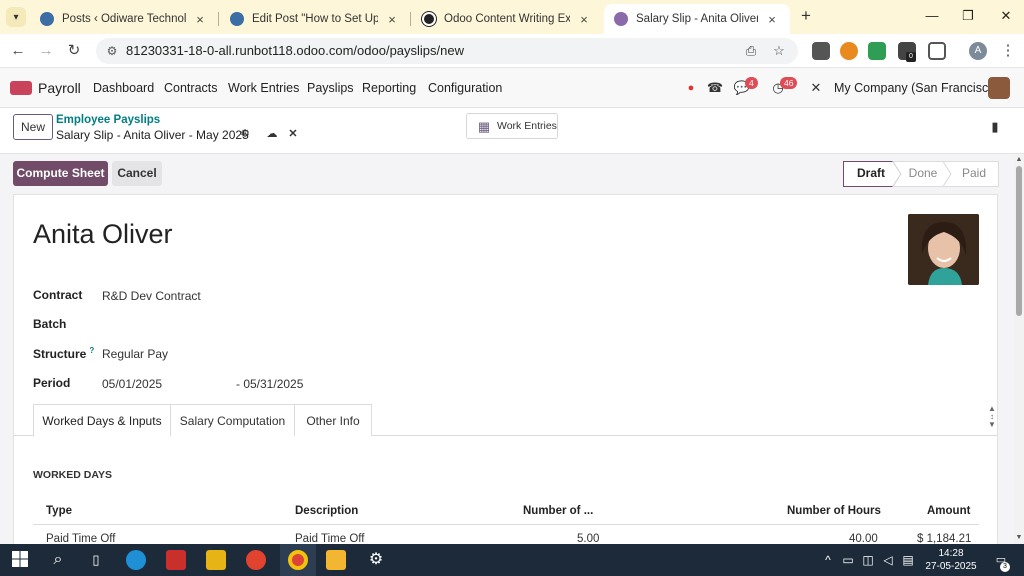 This screenshot has height=576, width=1024. What do you see at coordinates (21, 88) in the screenshot?
I see `payroll-app-icon` at bounding box center [21, 88].